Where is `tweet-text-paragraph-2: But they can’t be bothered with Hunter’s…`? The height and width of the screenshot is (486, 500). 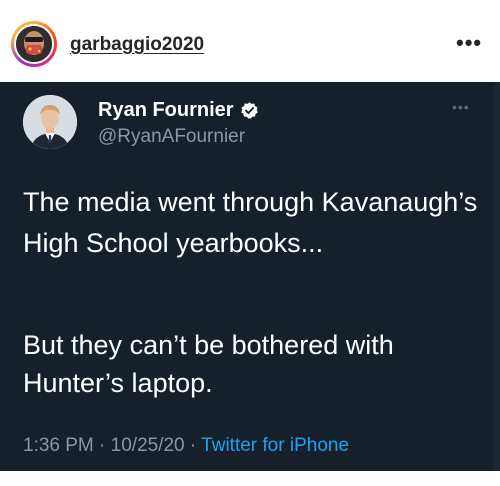
tweet-text-paragraph-2: But they can’t be bothered with Hunter’s… is located at coordinates (208, 364).